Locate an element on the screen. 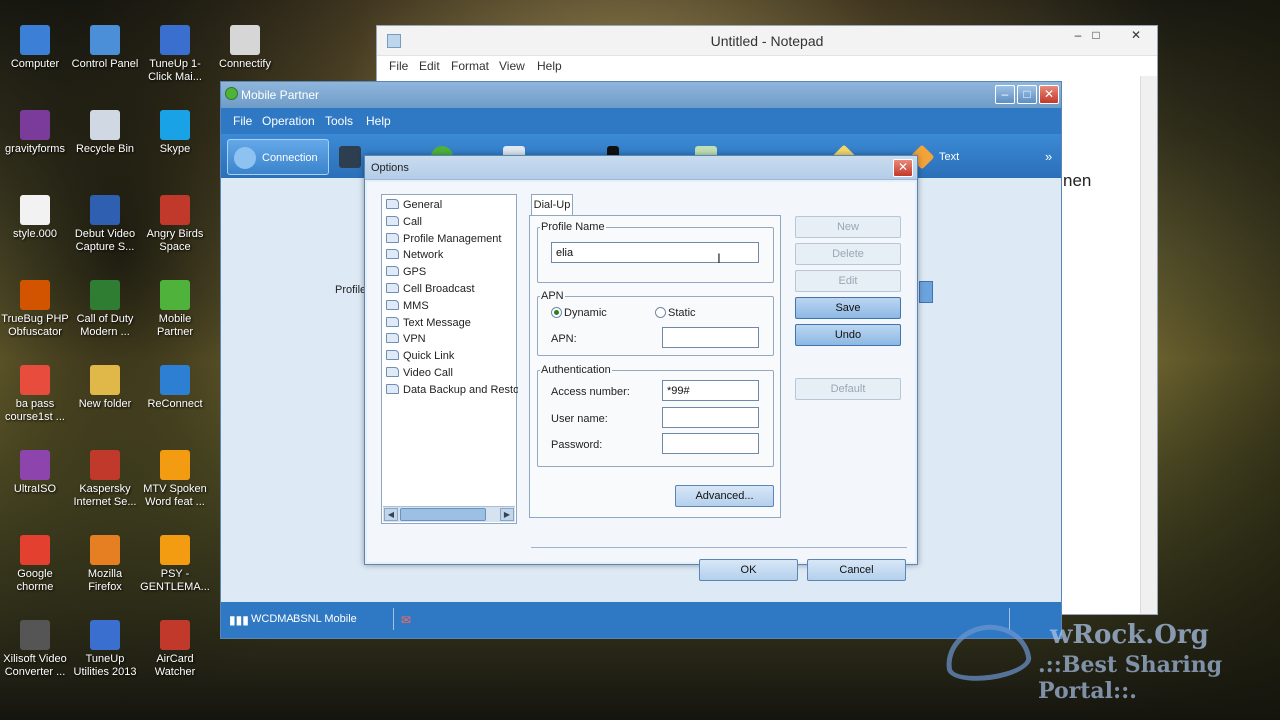 This screenshot has height=720, width=1280. desktop-icon: ReConnect is located at coordinates (175, 388).